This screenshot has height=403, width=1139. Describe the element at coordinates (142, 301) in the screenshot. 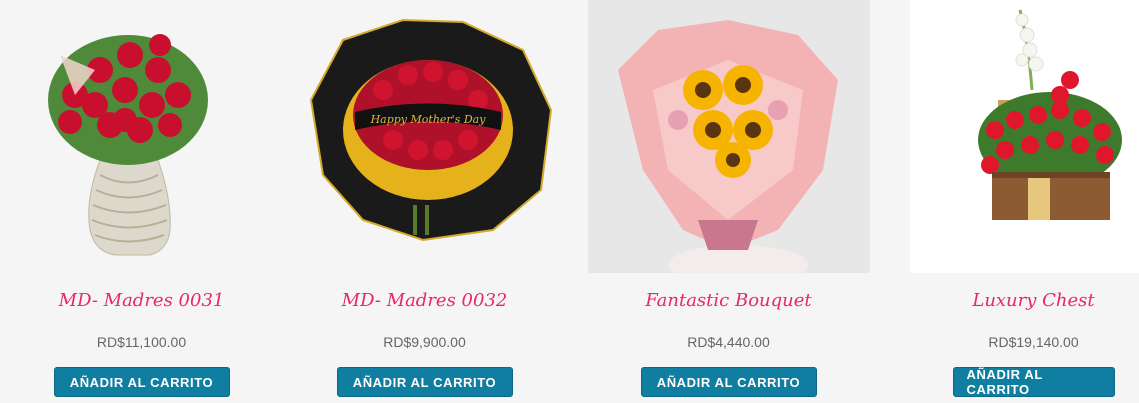

I see `product-name: MD- Madres 0031` at that location.